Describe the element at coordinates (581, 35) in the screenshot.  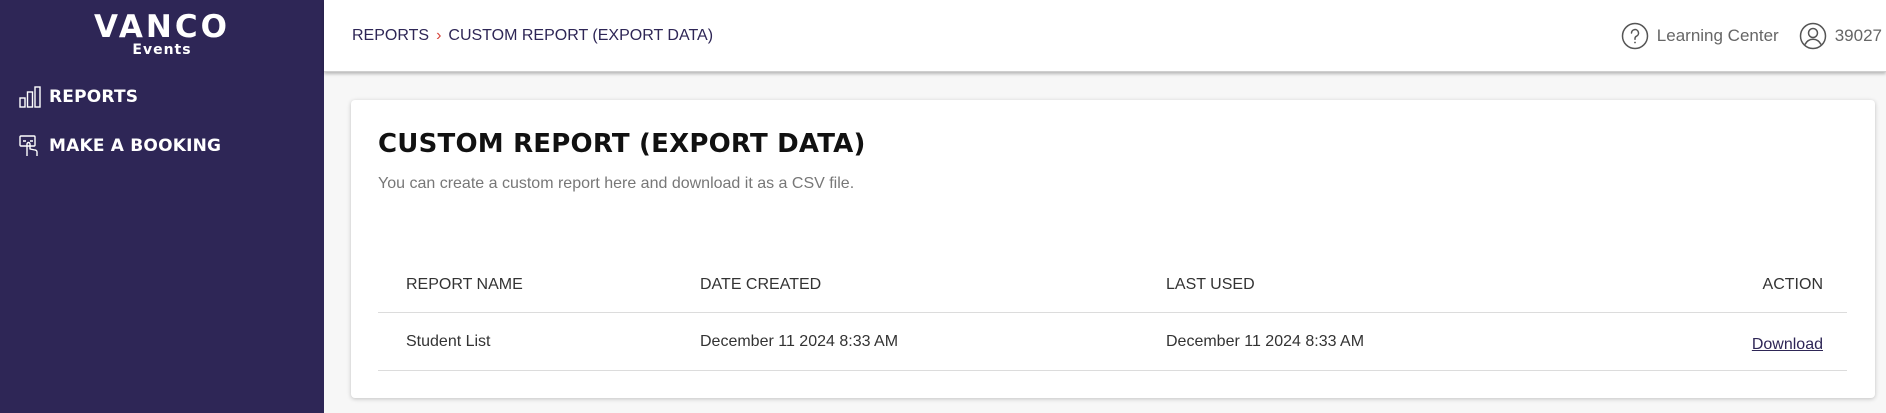
I see `breadcrumb-current-page: CUSTOM REPORT (EXPORT DATA)` at that location.